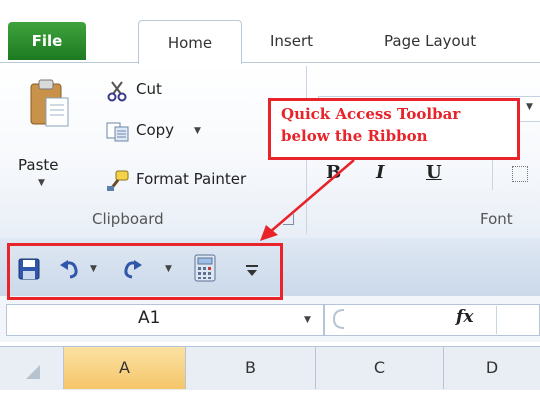  I want to click on annotation-arrow, so click(307, 200).